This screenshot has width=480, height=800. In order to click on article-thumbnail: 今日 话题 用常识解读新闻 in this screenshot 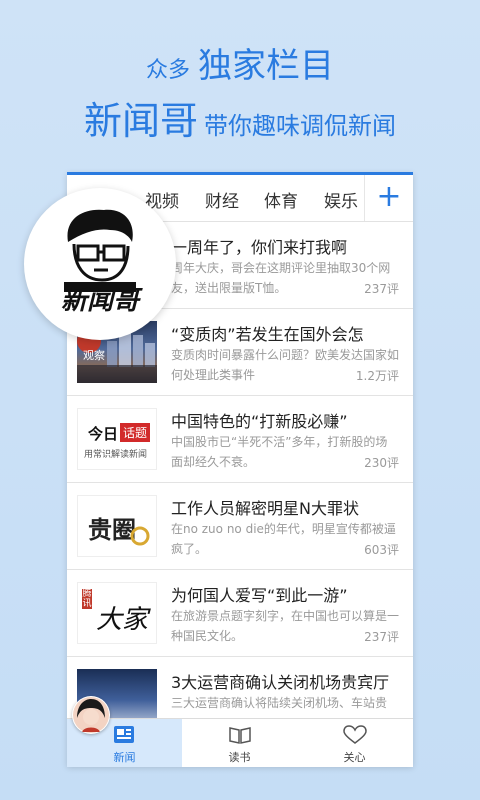, I will do `click(117, 439)`.